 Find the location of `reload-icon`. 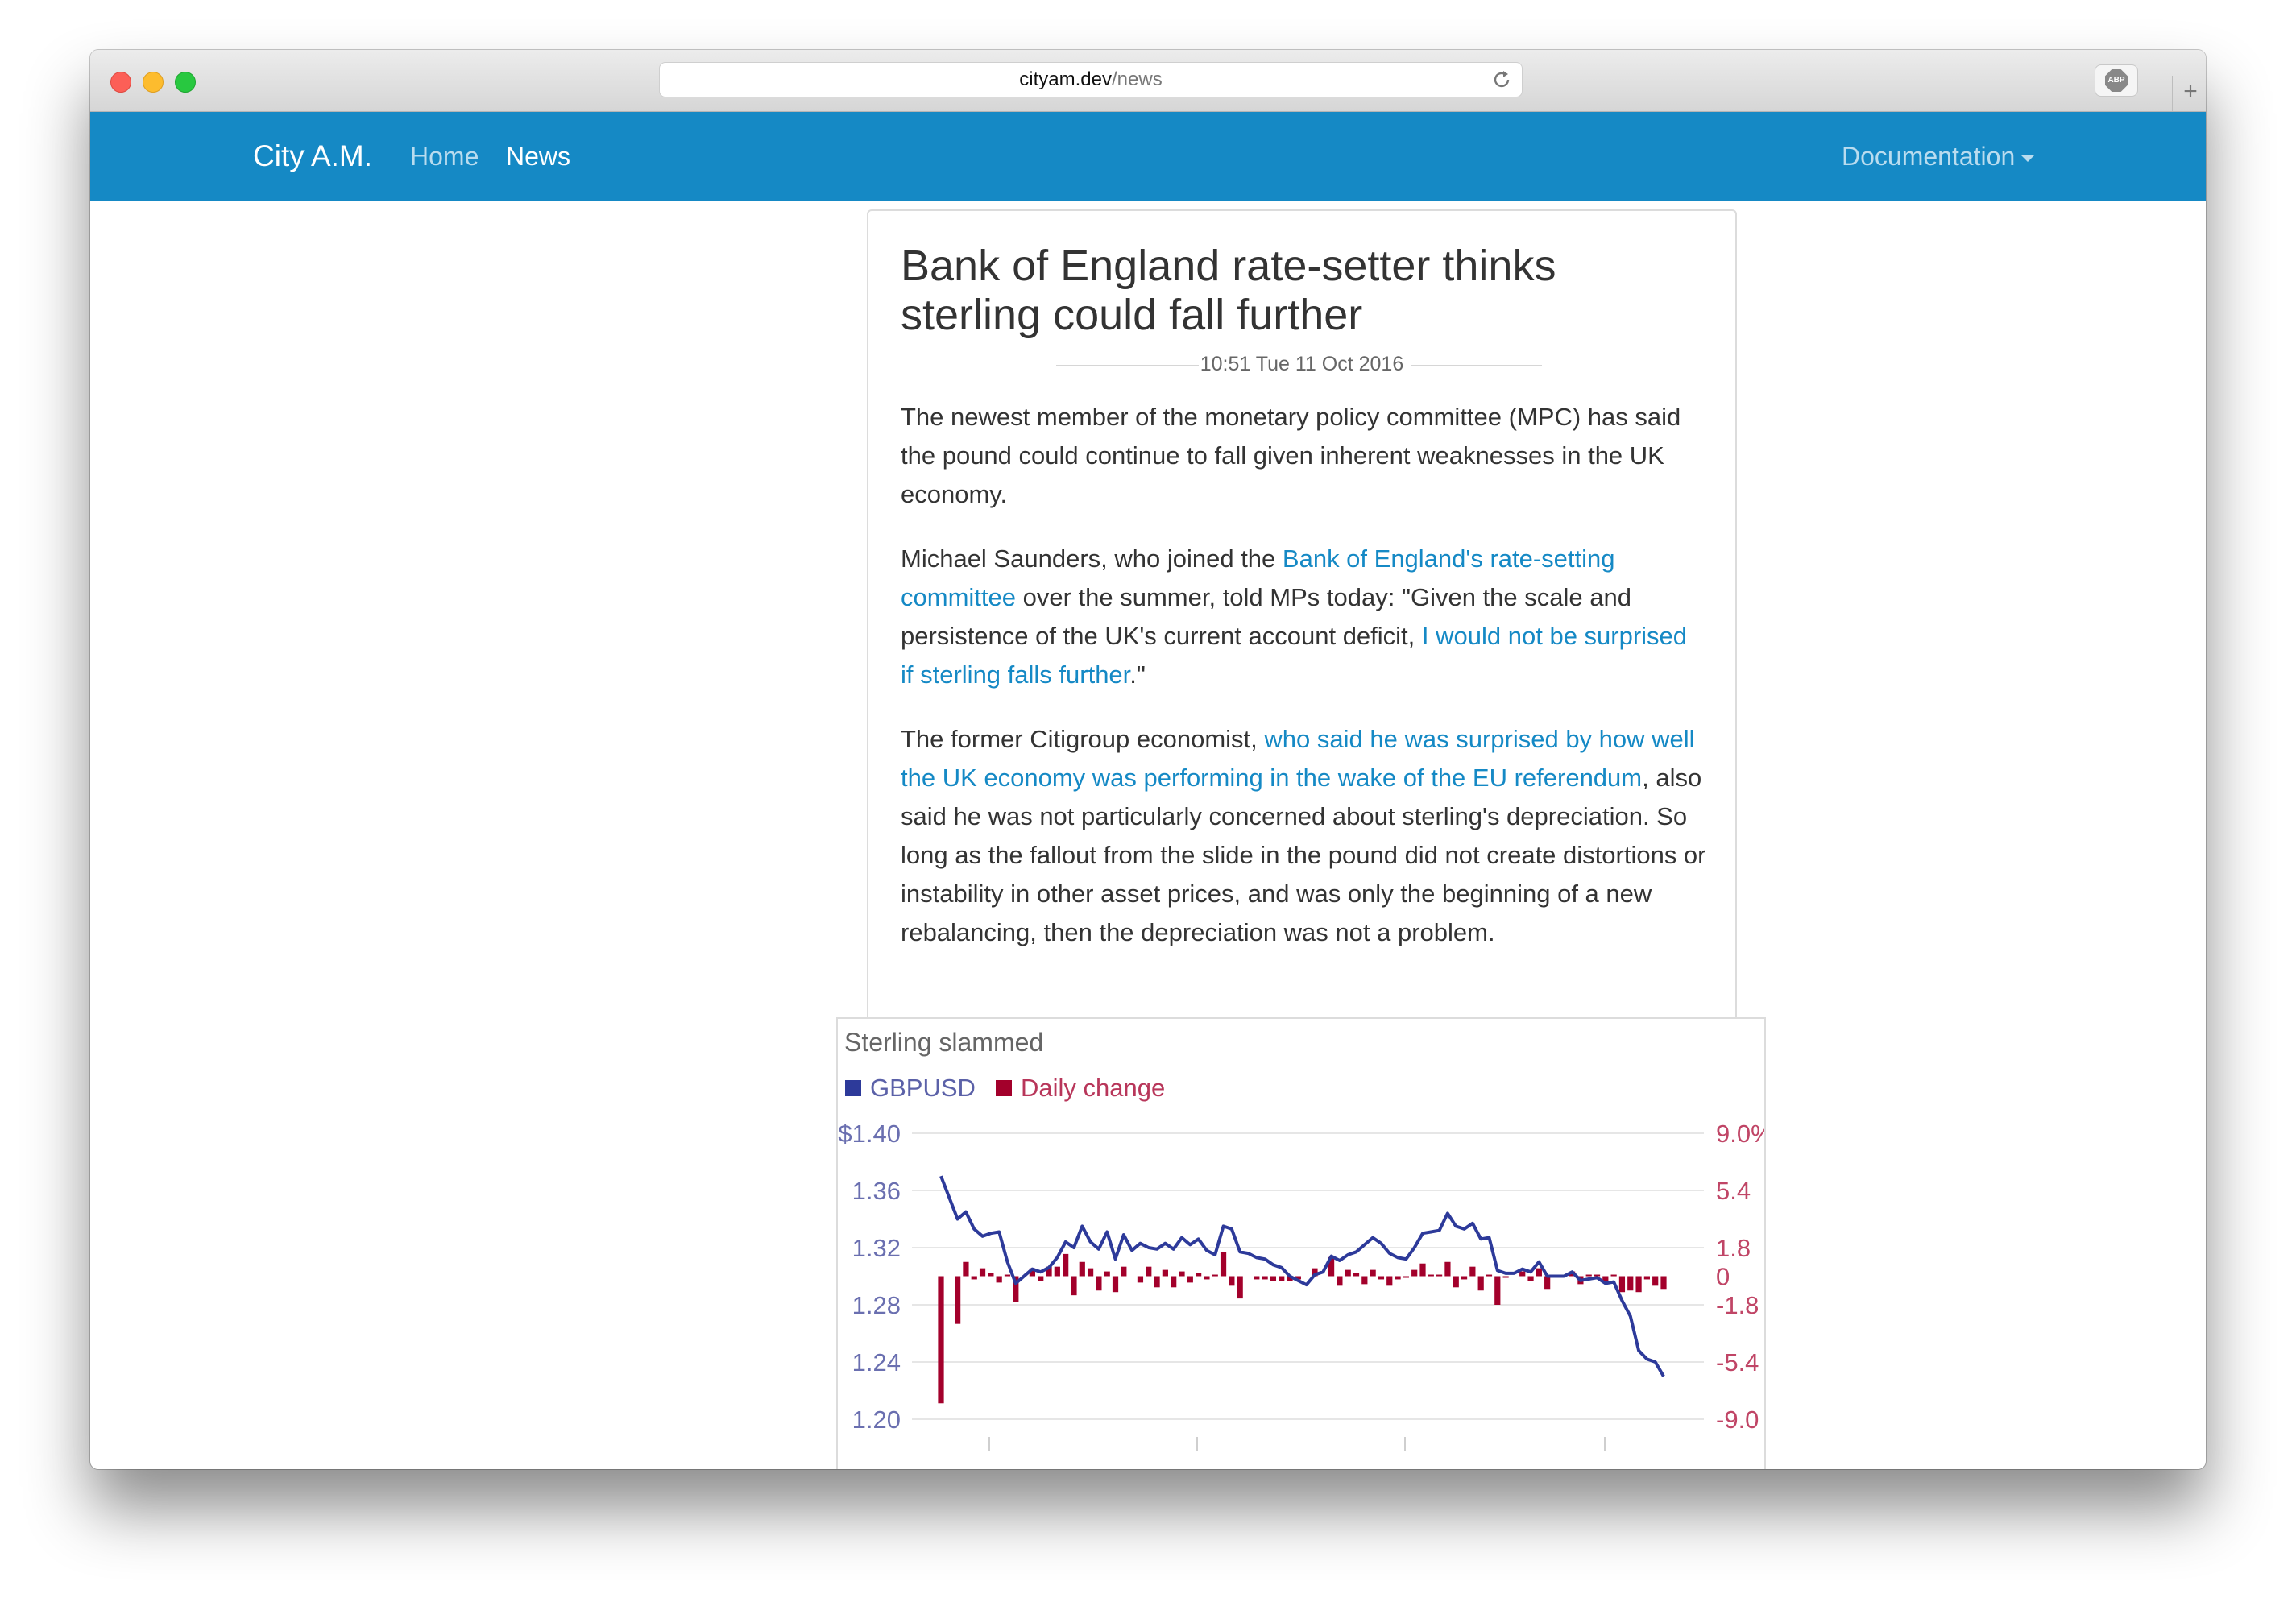

reload-icon is located at coordinates (1502, 80).